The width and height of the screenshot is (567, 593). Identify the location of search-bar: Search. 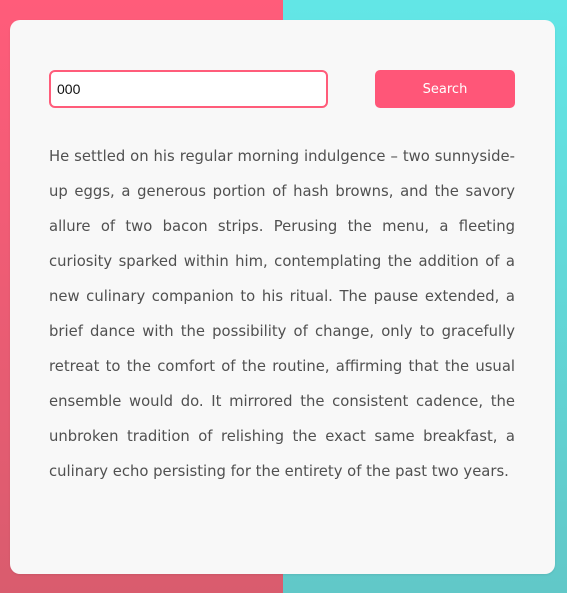
(282, 89).